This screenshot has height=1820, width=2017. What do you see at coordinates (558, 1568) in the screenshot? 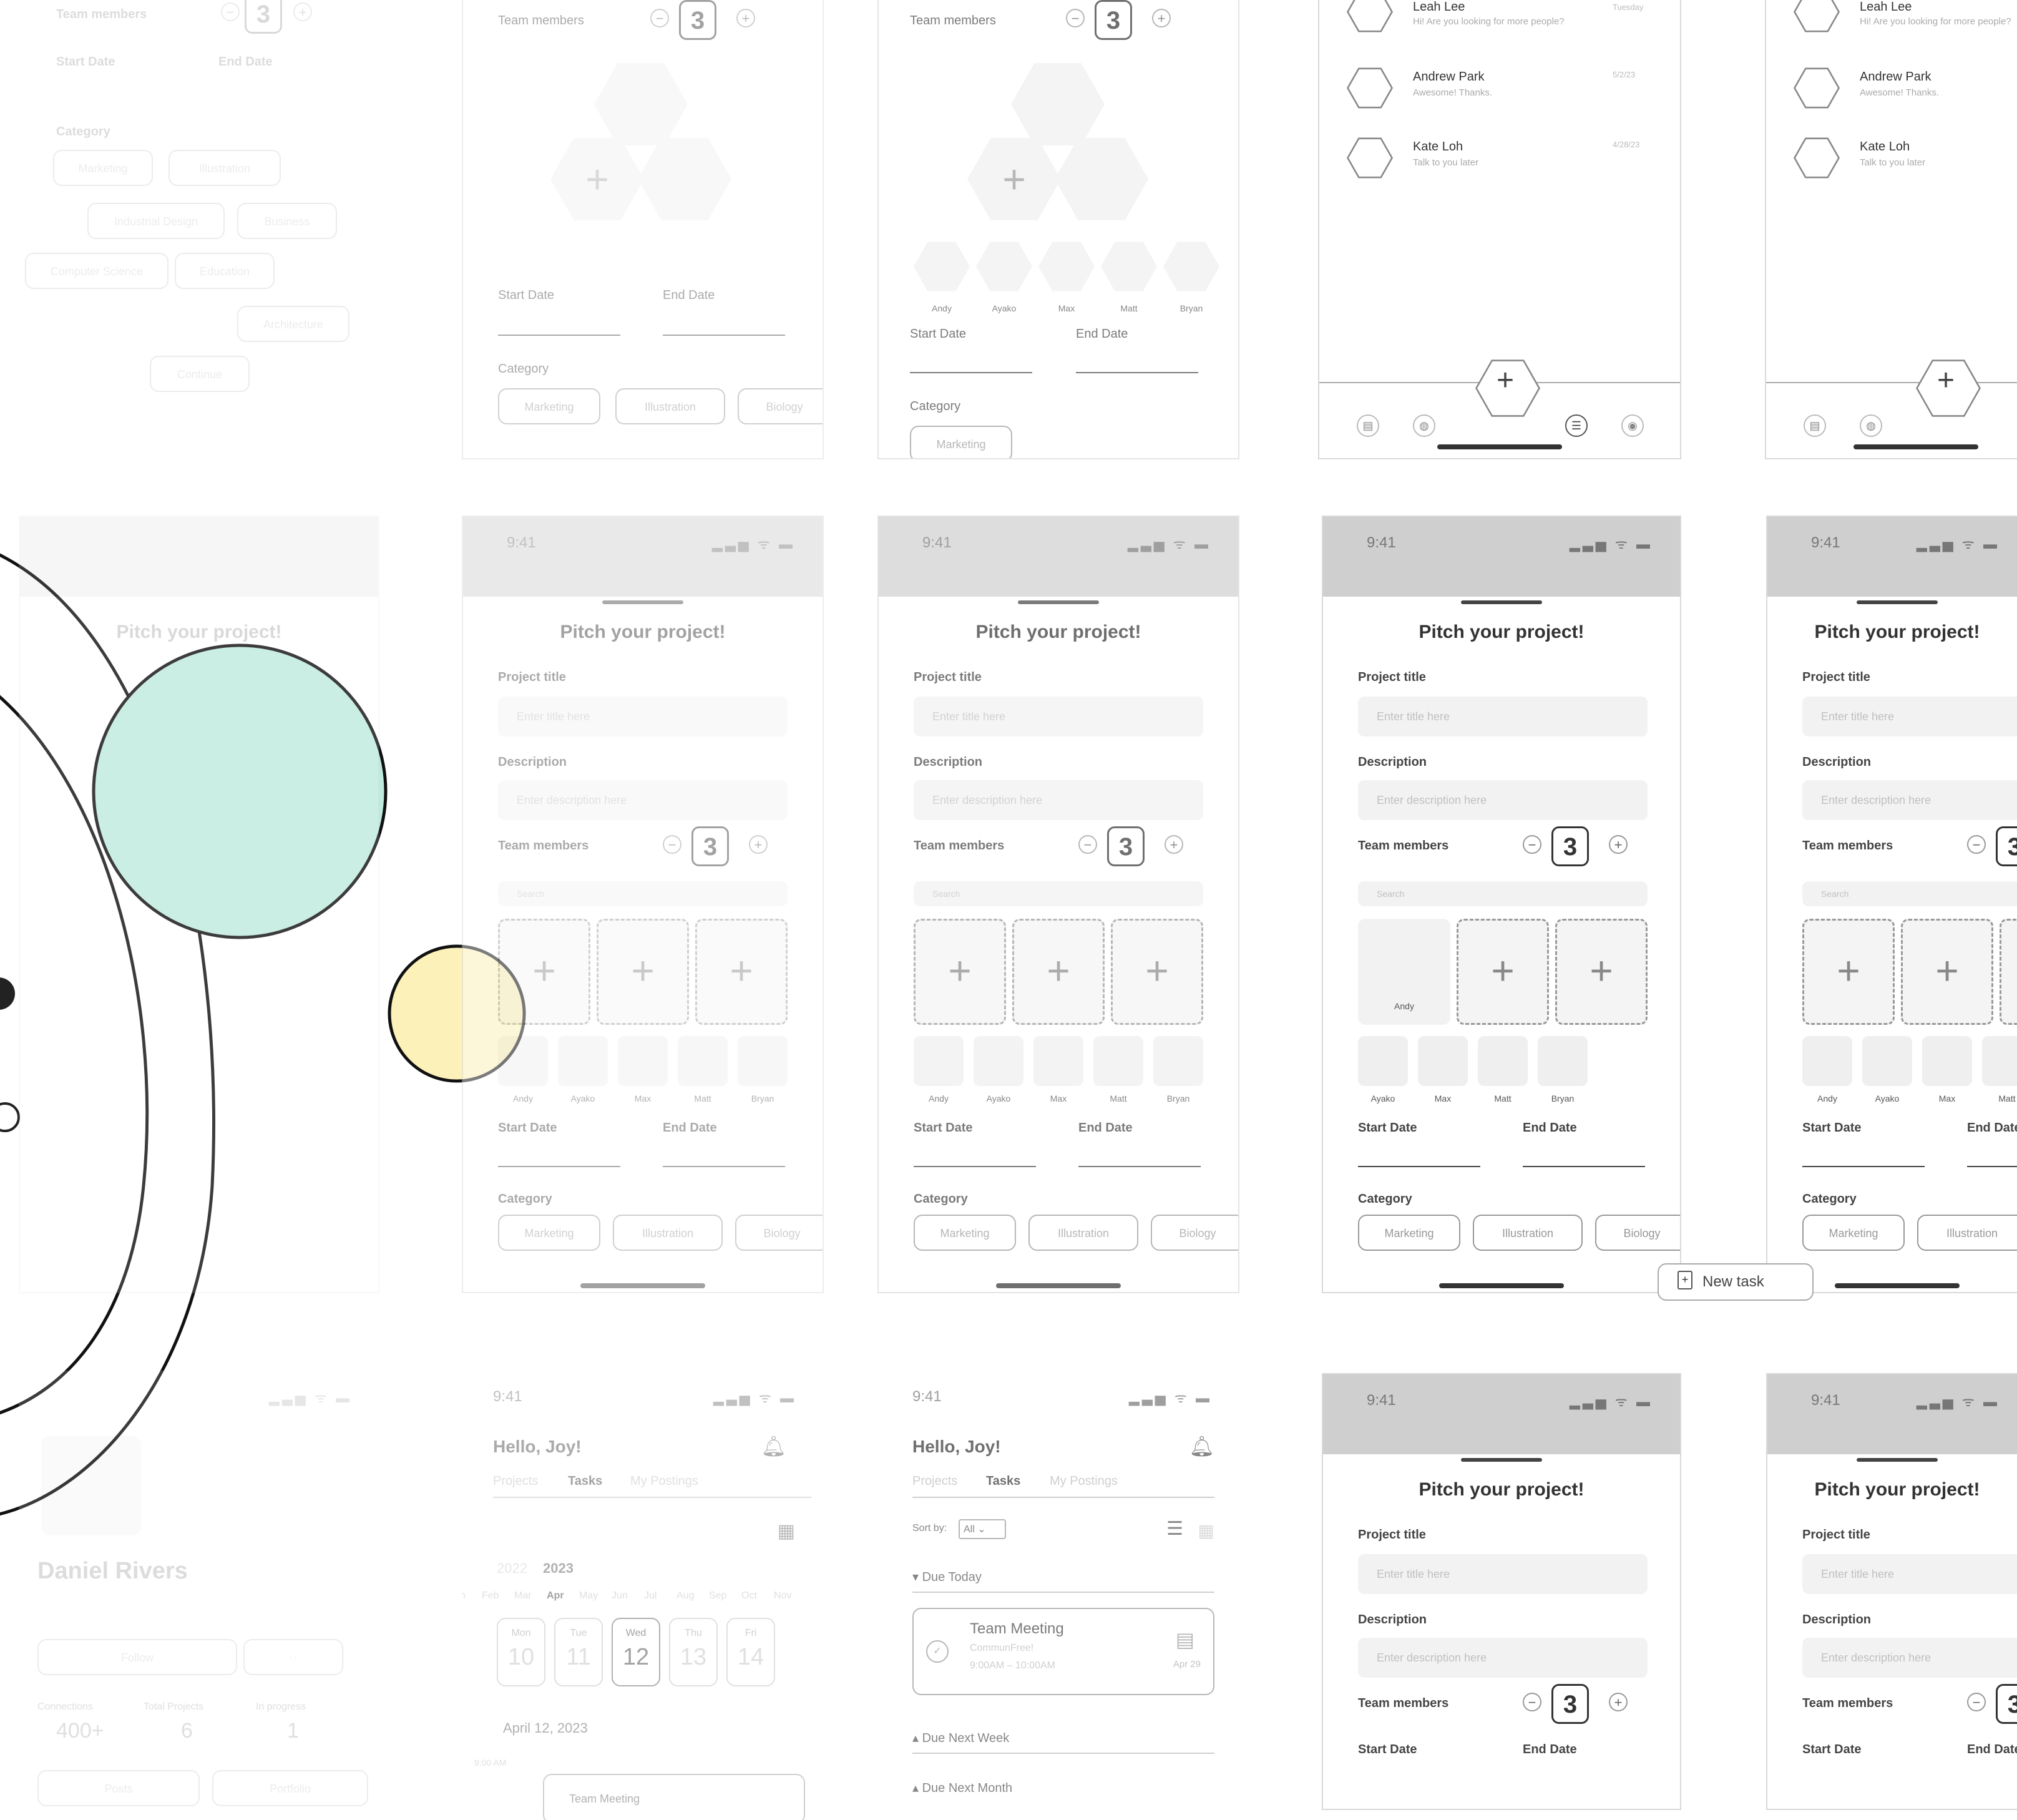
I see `year-current: 2023` at bounding box center [558, 1568].